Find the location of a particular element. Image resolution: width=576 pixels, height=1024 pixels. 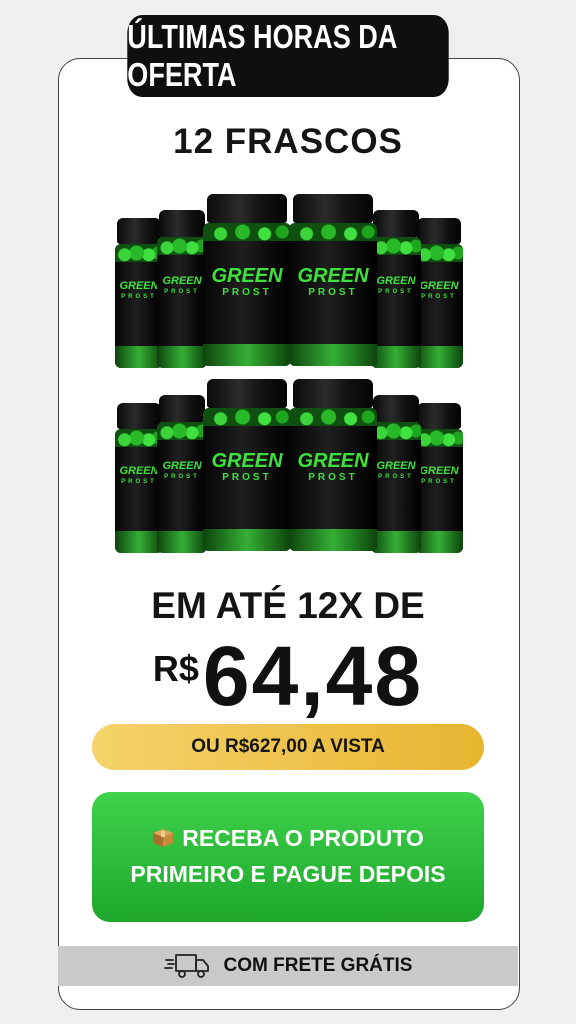

cta-line-1: RECEBA O PRODUTO is located at coordinates (288, 839).